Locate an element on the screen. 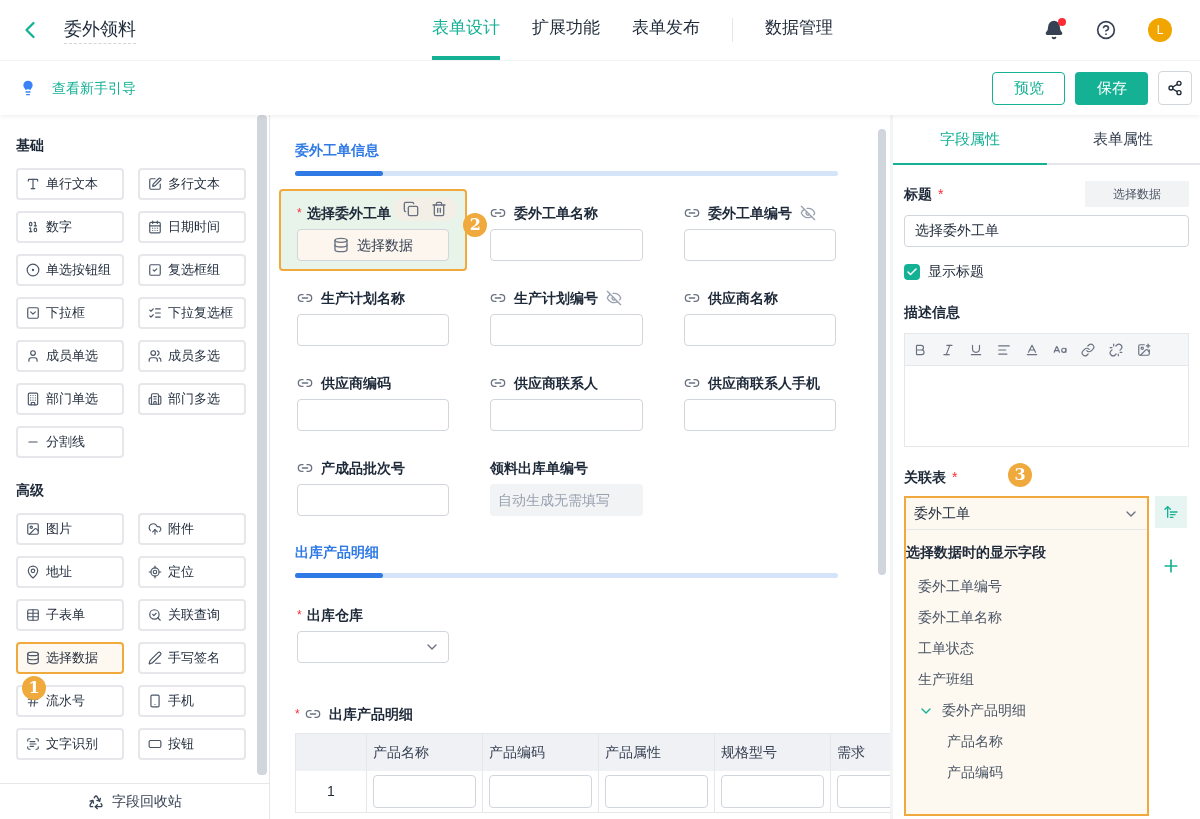 The image size is (1200, 819). delete-icon is located at coordinates (439, 209).